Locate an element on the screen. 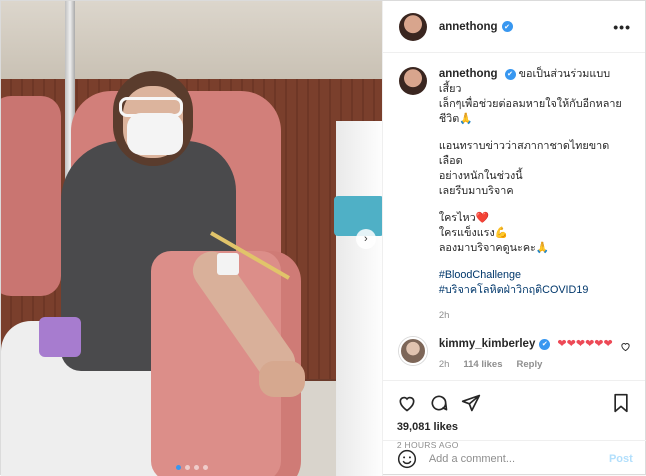  caption-p3-line-2: ใครแข็งแรง💪 is located at coordinates (473, 233).